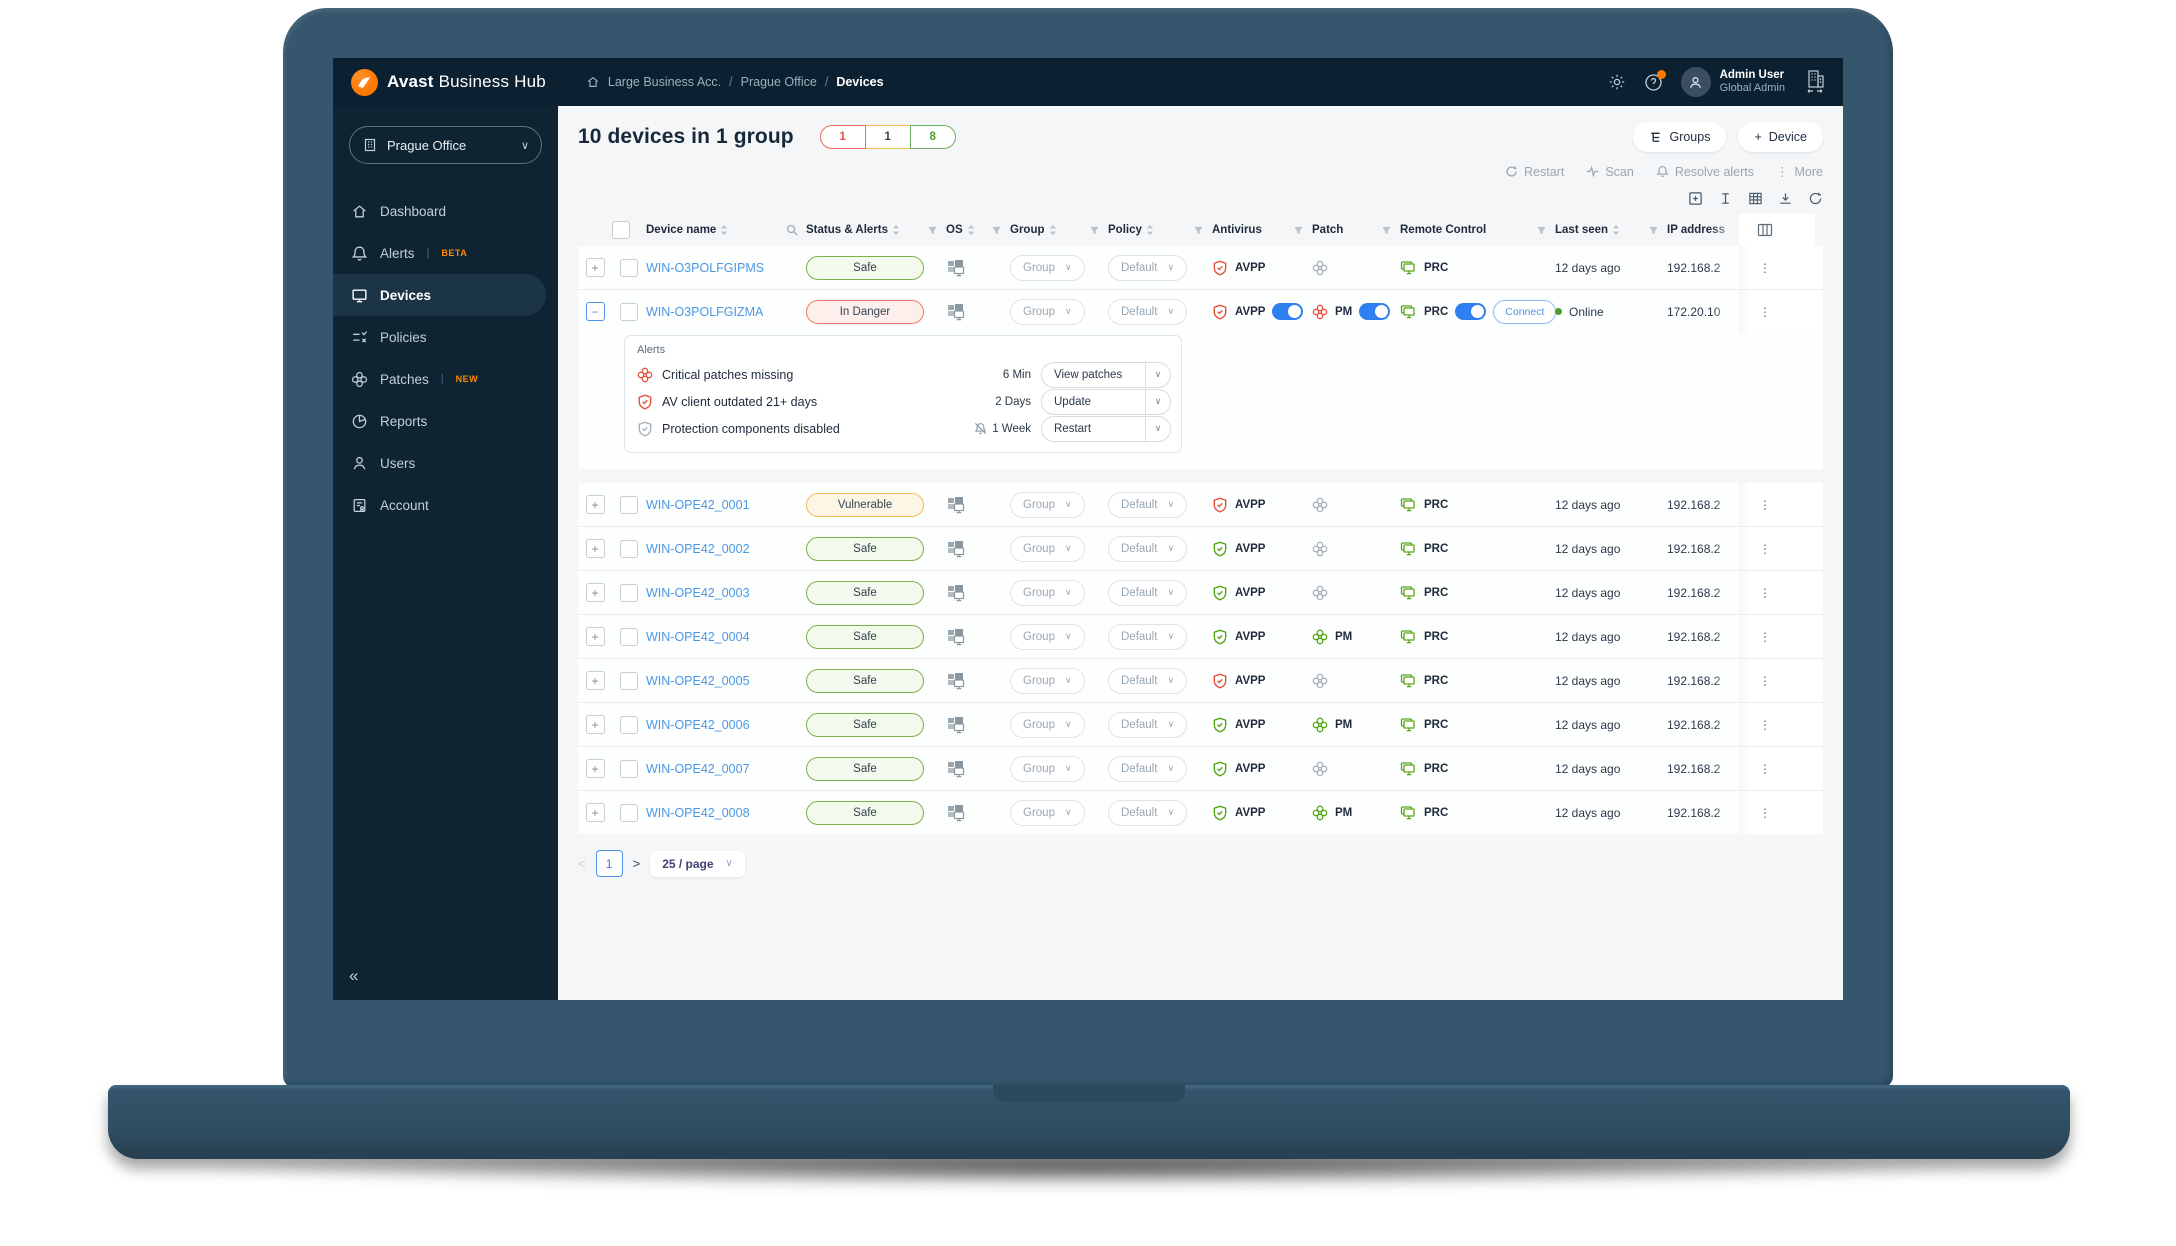 The height and width of the screenshot is (1246, 2176). What do you see at coordinates (698, 549) in the screenshot?
I see `device-name-link: WIN-OPE42_0002` at bounding box center [698, 549].